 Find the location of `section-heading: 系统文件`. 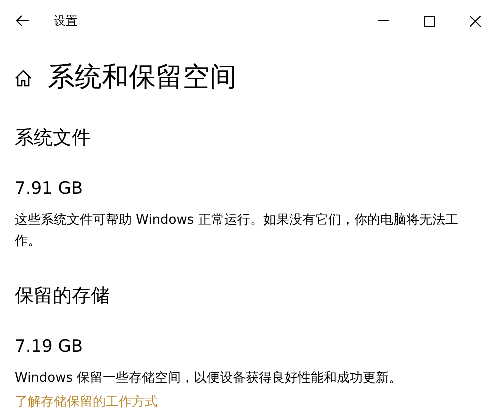

section-heading: 系统文件 is located at coordinates (53, 139).